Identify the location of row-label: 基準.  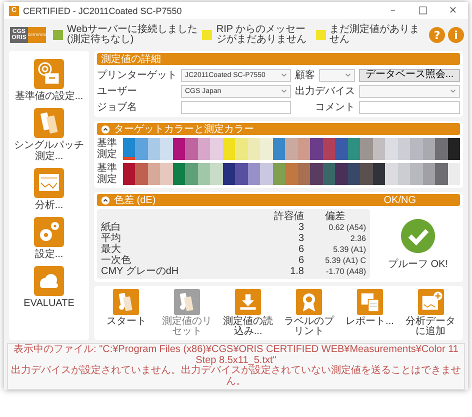
(107, 168).